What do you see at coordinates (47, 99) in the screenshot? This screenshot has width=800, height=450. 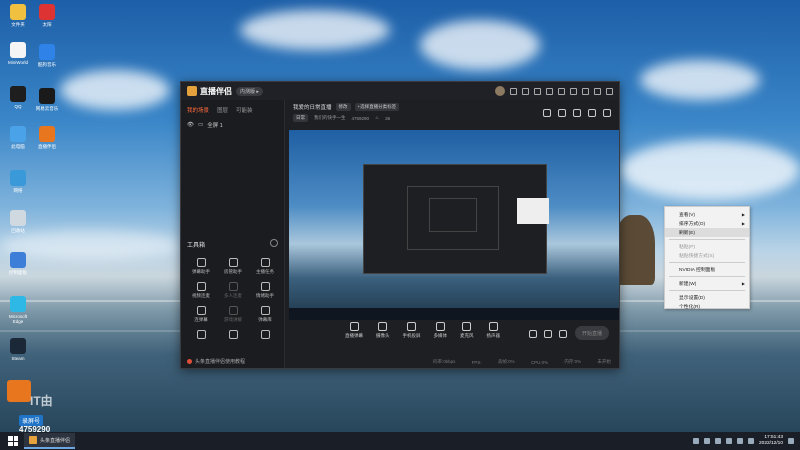 I see `desktop-shortcut: 网易云音乐` at bounding box center [47, 99].